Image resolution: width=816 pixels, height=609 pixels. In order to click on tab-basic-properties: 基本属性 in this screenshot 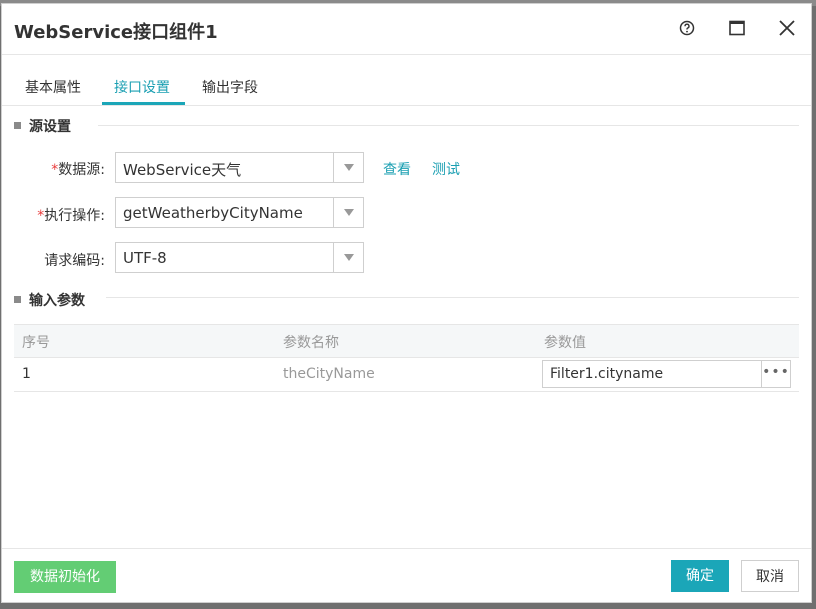, I will do `click(53, 87)`.